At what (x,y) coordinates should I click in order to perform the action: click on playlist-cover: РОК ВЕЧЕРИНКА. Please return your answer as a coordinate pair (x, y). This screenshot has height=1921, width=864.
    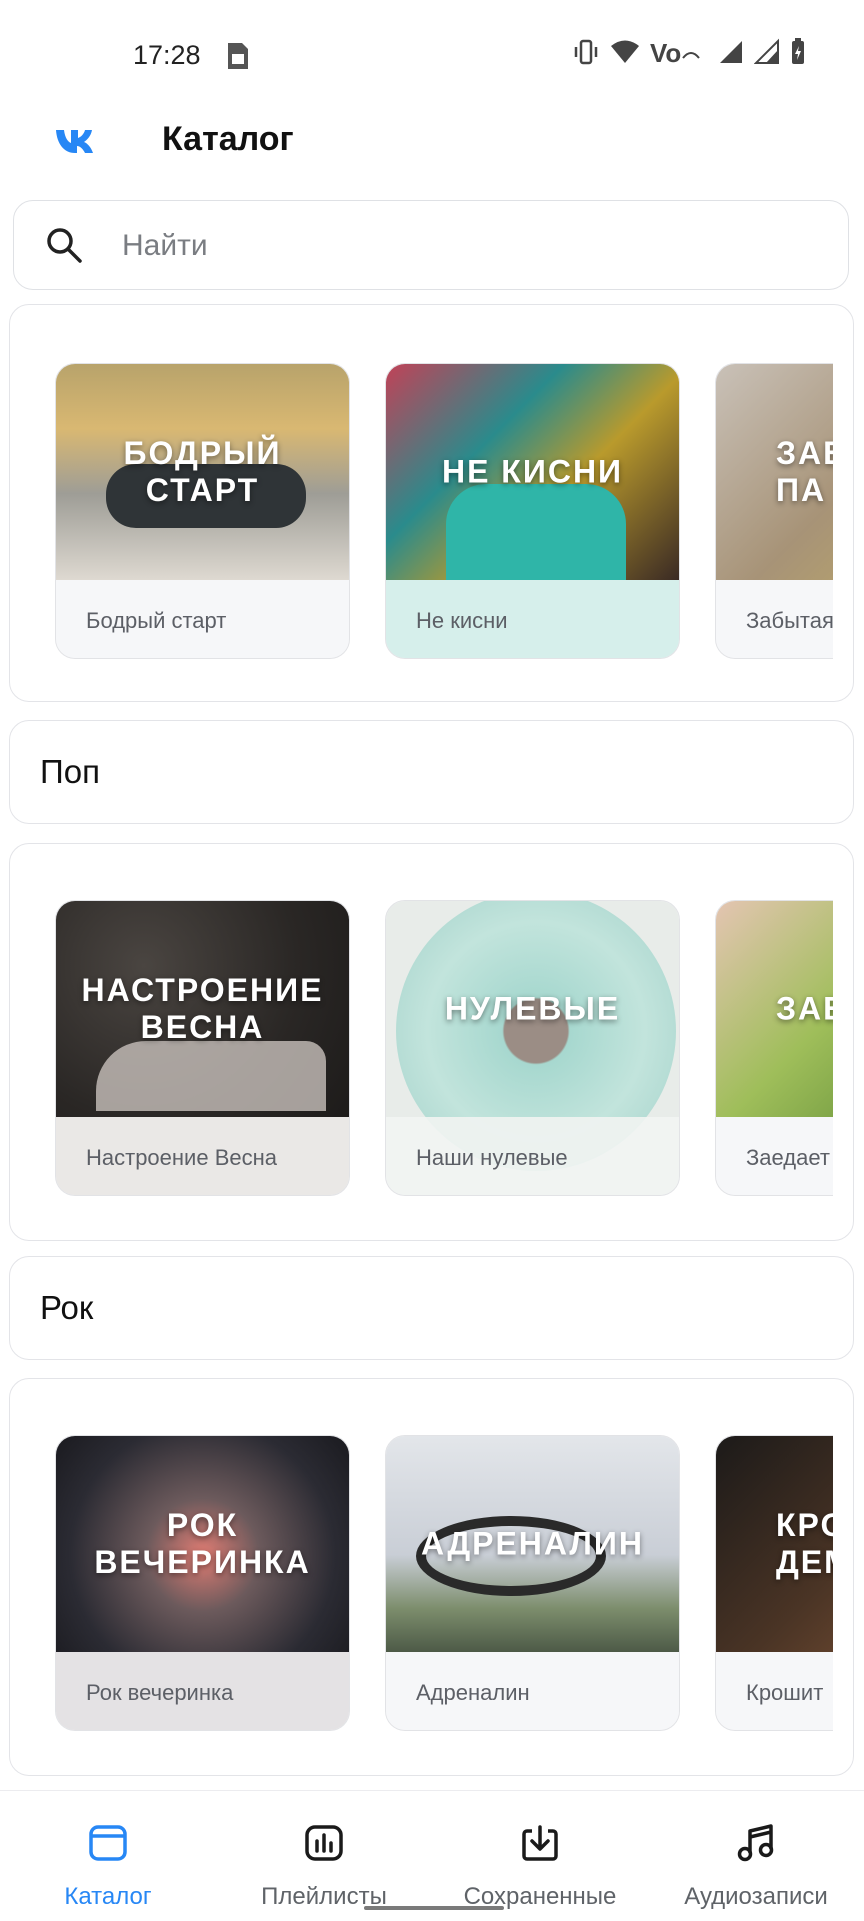
    Looking at the image, I should click on (202, 1544).